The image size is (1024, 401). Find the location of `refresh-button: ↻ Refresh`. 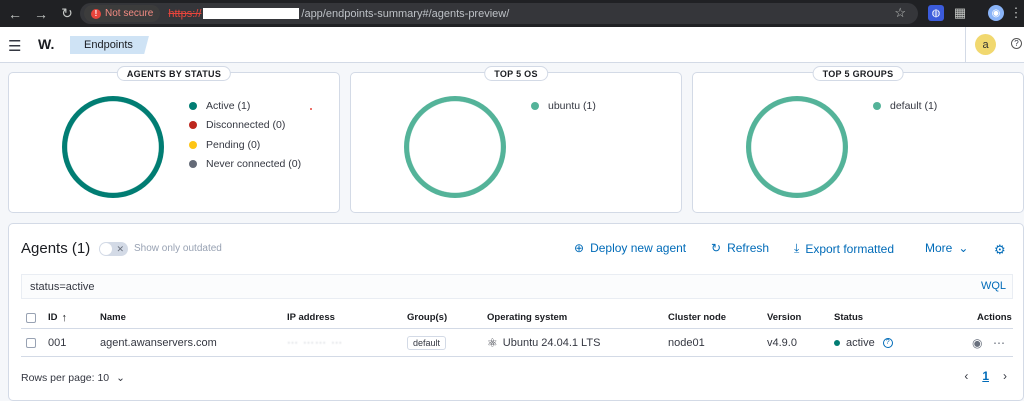

refresh-button: ↻ Refresh is located at coordinates (740, 248).